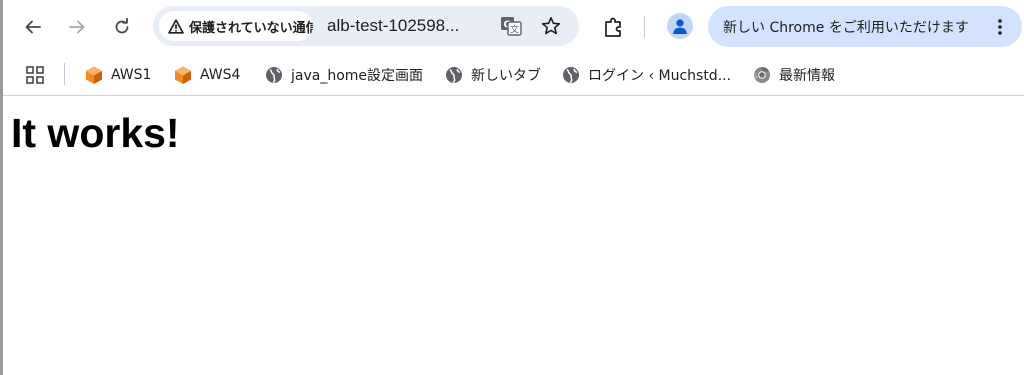 Image resolution: width=1024 pixels, height=375 pixels. What do you see at coordinates (846, 27) in the screenshot?
I see `chrome-update-label: 新しい Chrome をご利用いただけます` at bounding box center [846, 27].